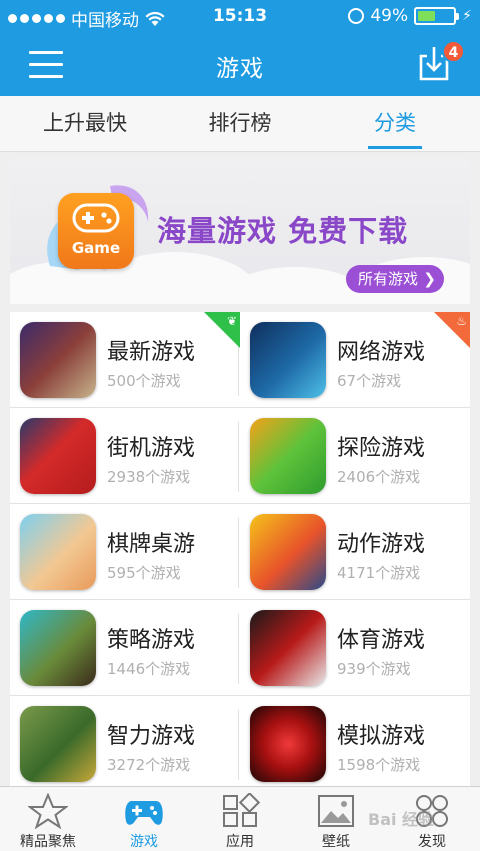 The image size is (480, 851). I want to click on bottom-tab-games: 游戏, so click(144, 819).